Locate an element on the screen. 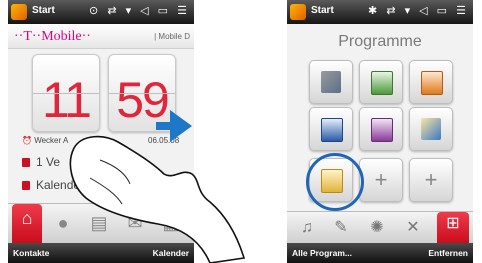 This screenshot has height=263, width=482. carrier-right-text: | Mobile D is located at coordinates (172, 36).